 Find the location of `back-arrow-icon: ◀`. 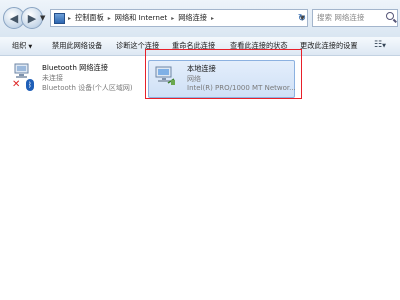

back-arrow-icon: ◀ is located at coordinates (14, 18).